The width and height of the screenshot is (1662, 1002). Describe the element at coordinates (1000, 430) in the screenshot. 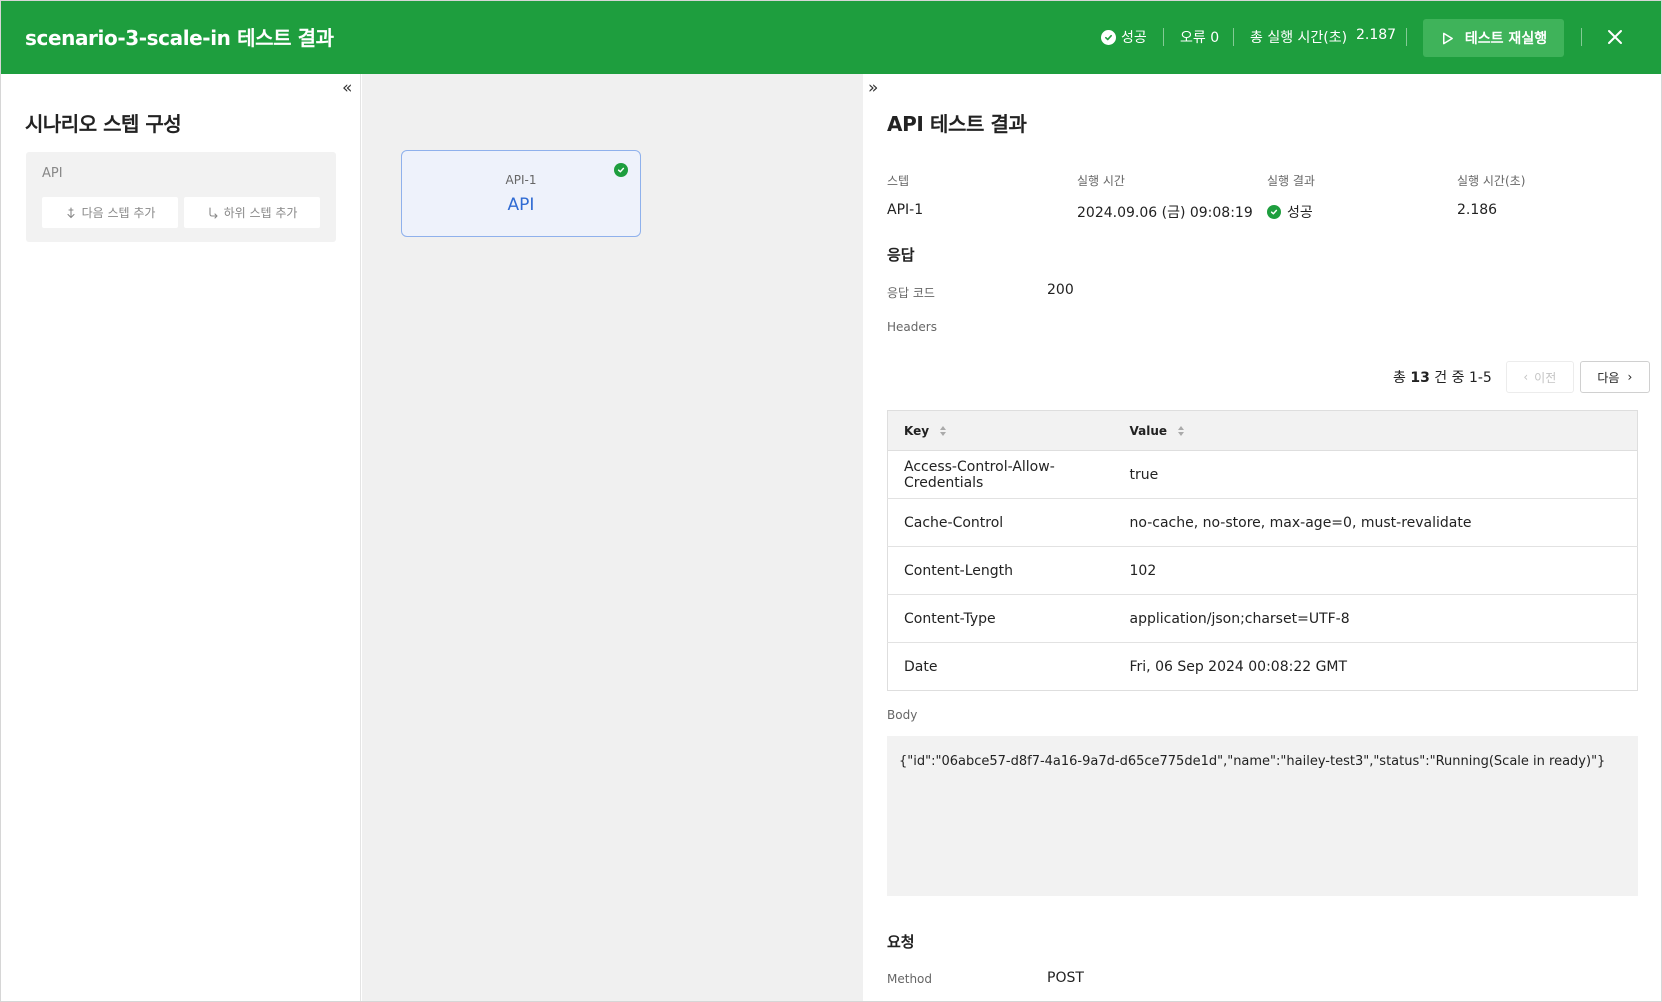

I see `column-header-key: Key` at that location.